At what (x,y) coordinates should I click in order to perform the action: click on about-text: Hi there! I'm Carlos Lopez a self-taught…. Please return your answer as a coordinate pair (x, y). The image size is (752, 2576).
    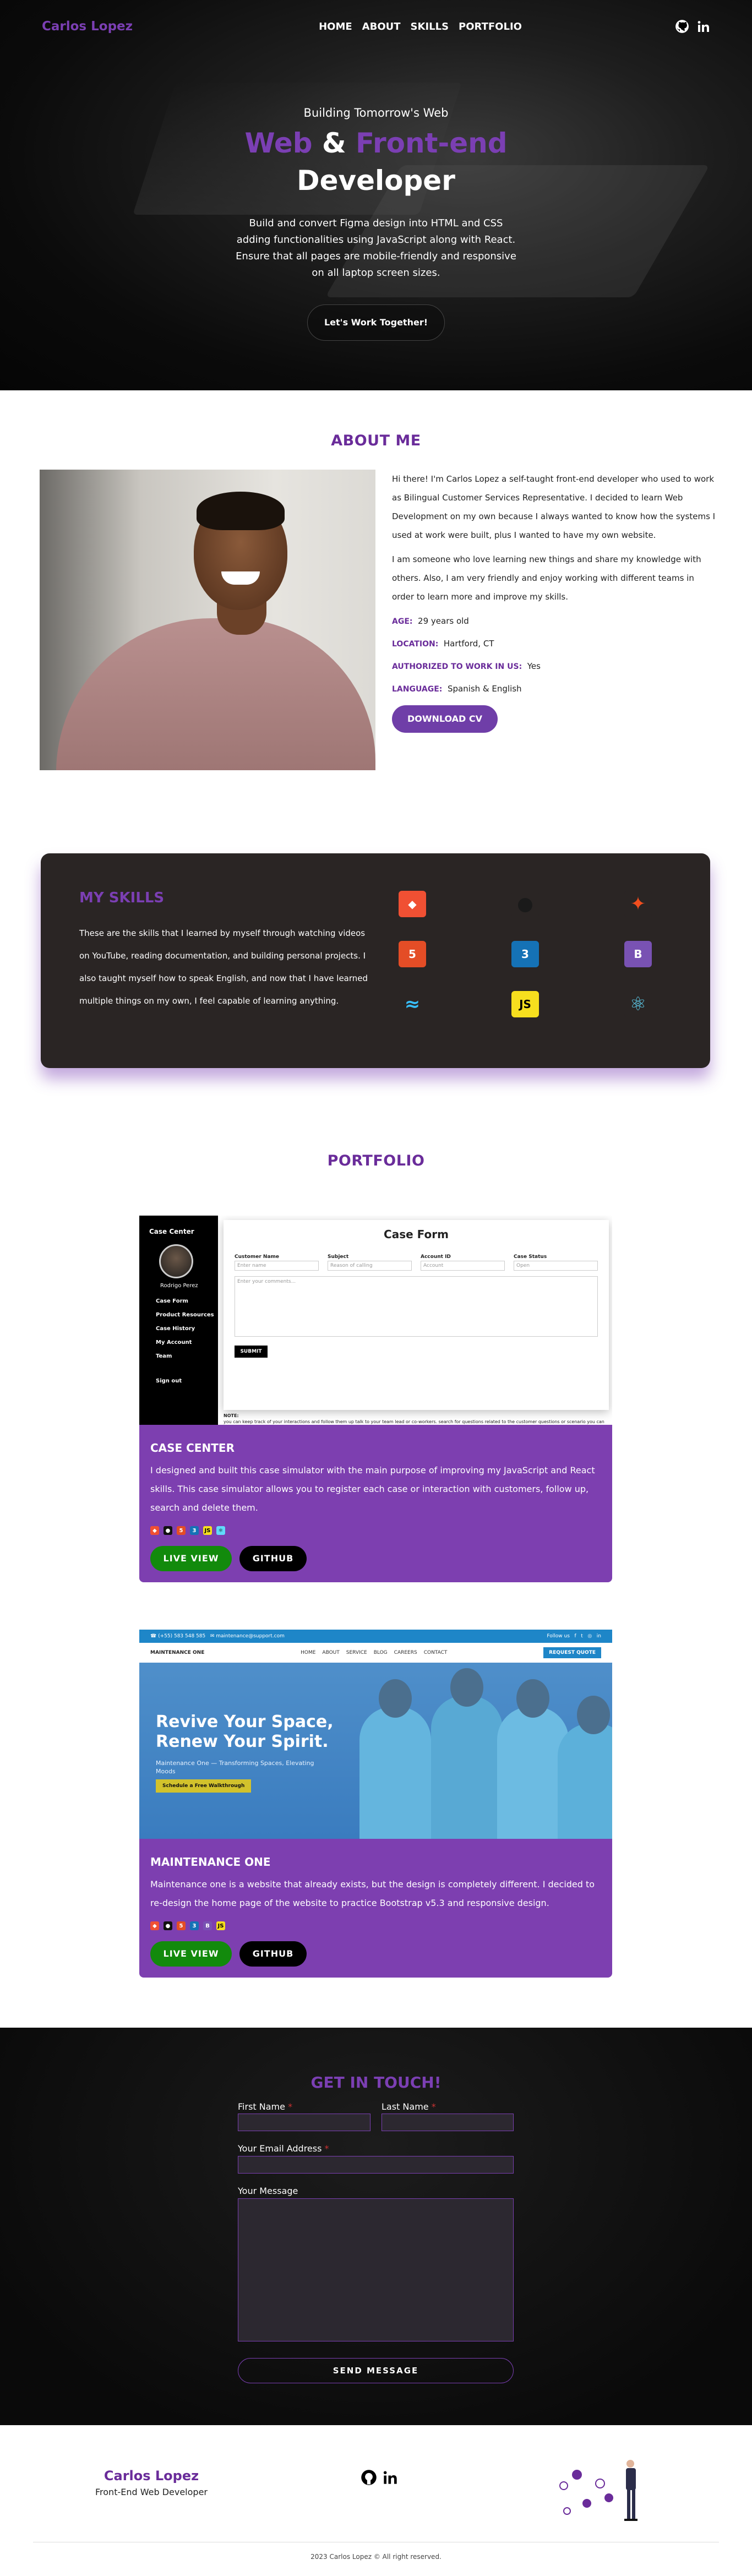
    Looking at the image, I should click on (554, 601).